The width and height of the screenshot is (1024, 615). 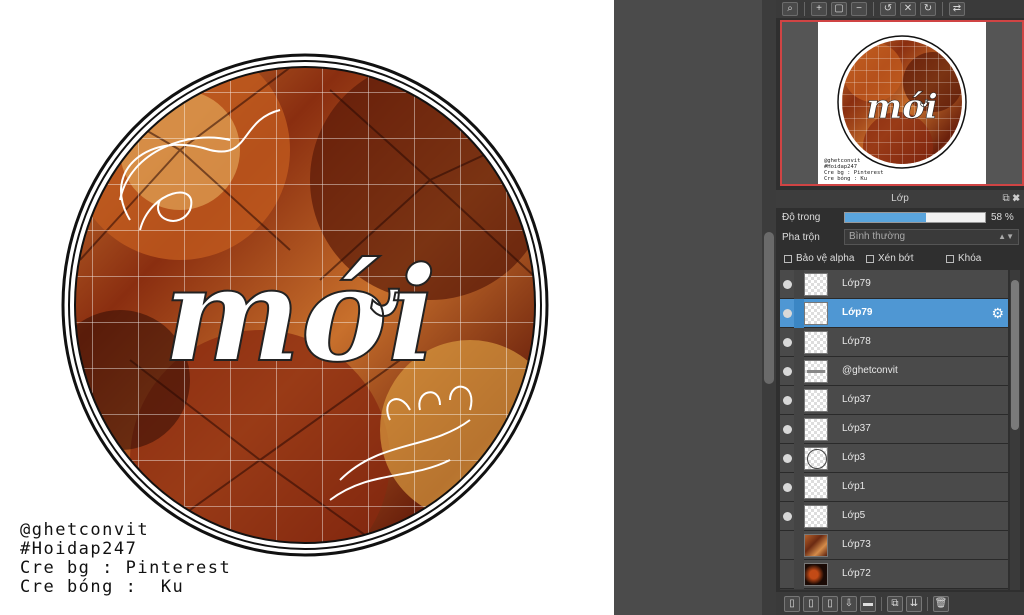 I want to click on rotate-left-icon: ↺, so click(x=888, y=9).